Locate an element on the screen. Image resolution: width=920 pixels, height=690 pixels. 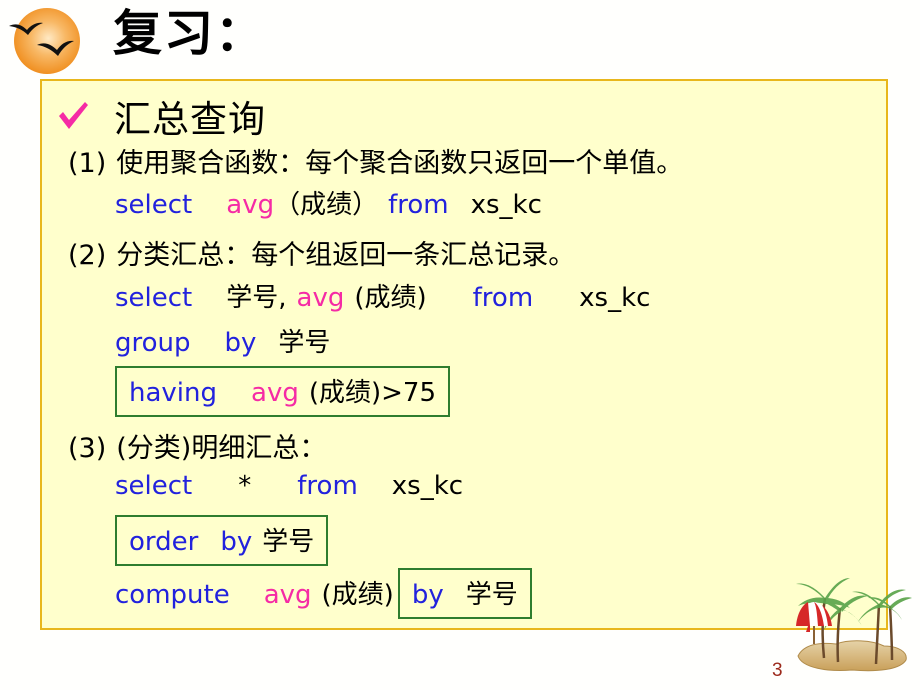
order-column: 学号 is located at coordinates (288, 542).